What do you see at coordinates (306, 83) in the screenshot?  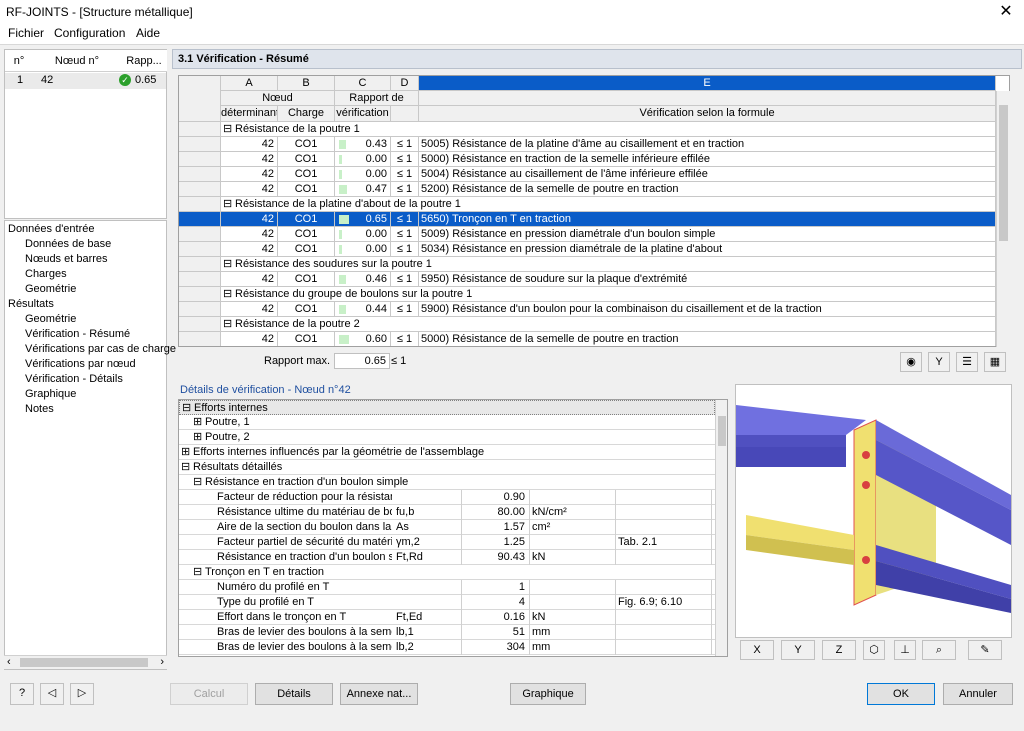 I see `col-b: B` at bounding box center [306, 83].